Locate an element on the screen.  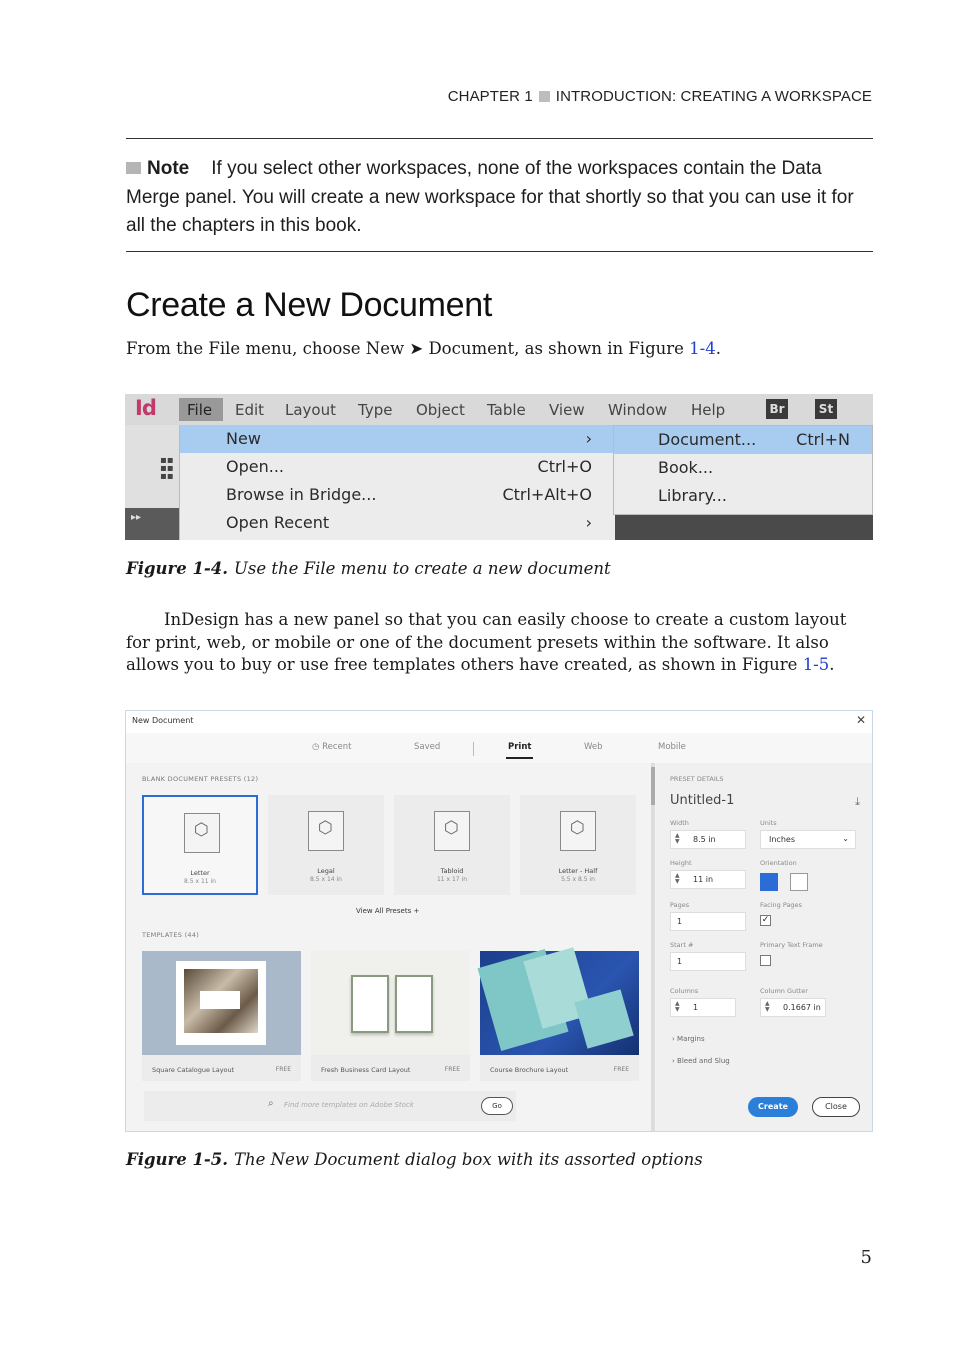
start-page-value: 1 is located at coordinates (680, 961).